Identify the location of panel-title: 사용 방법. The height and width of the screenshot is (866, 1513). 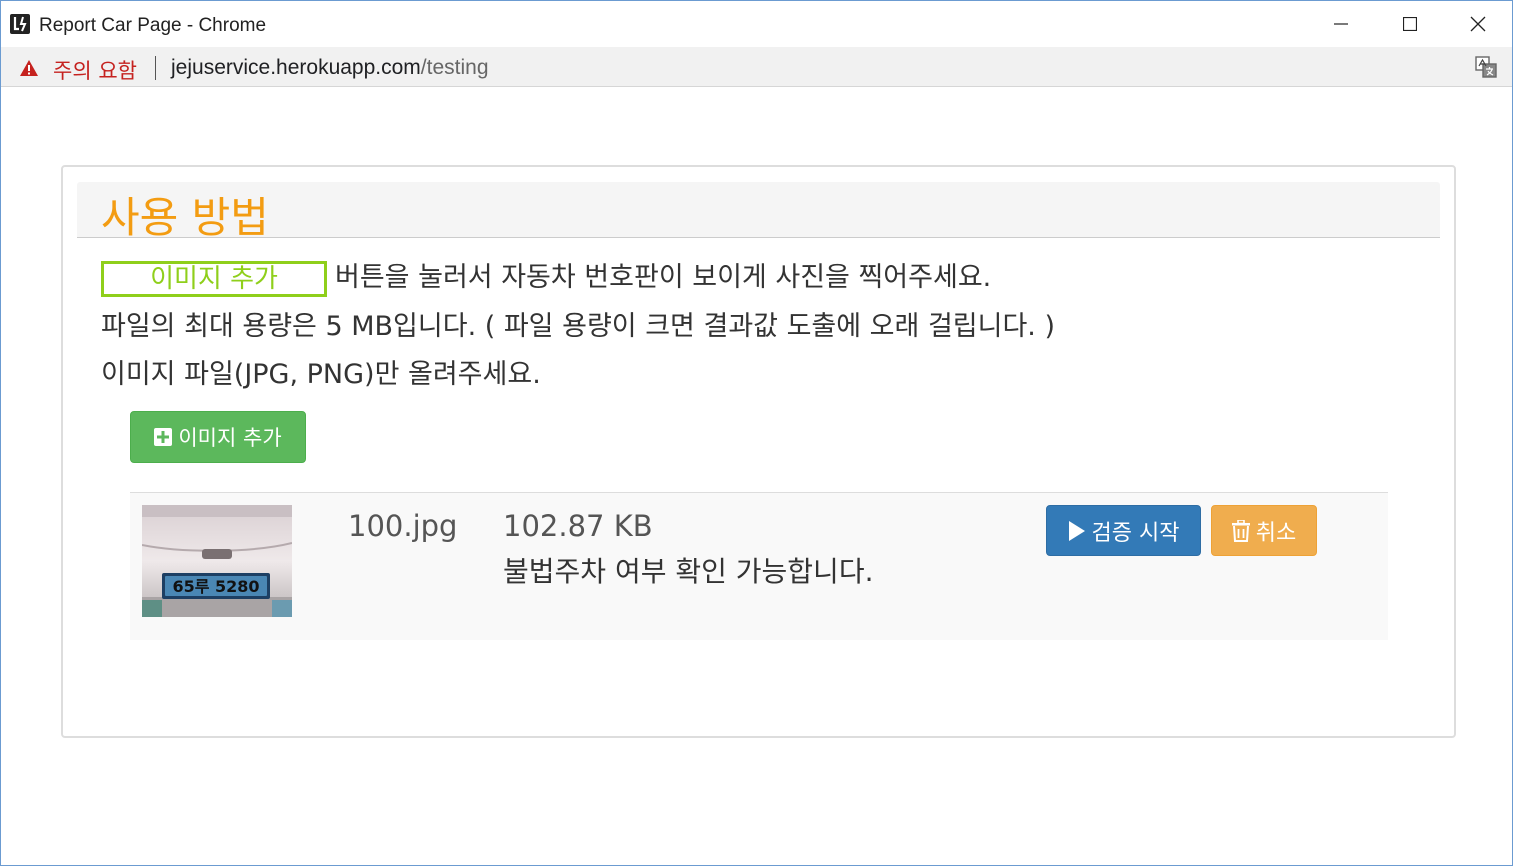
(185, 217).